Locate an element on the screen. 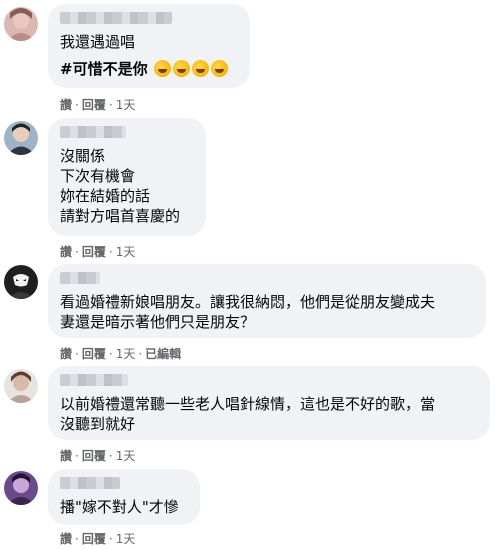 Image resolution: width=500 pixels, height=550 pixels. comment-text: 妻還是暗示著他們只是朋友？ is located at coordinates (158, 322).